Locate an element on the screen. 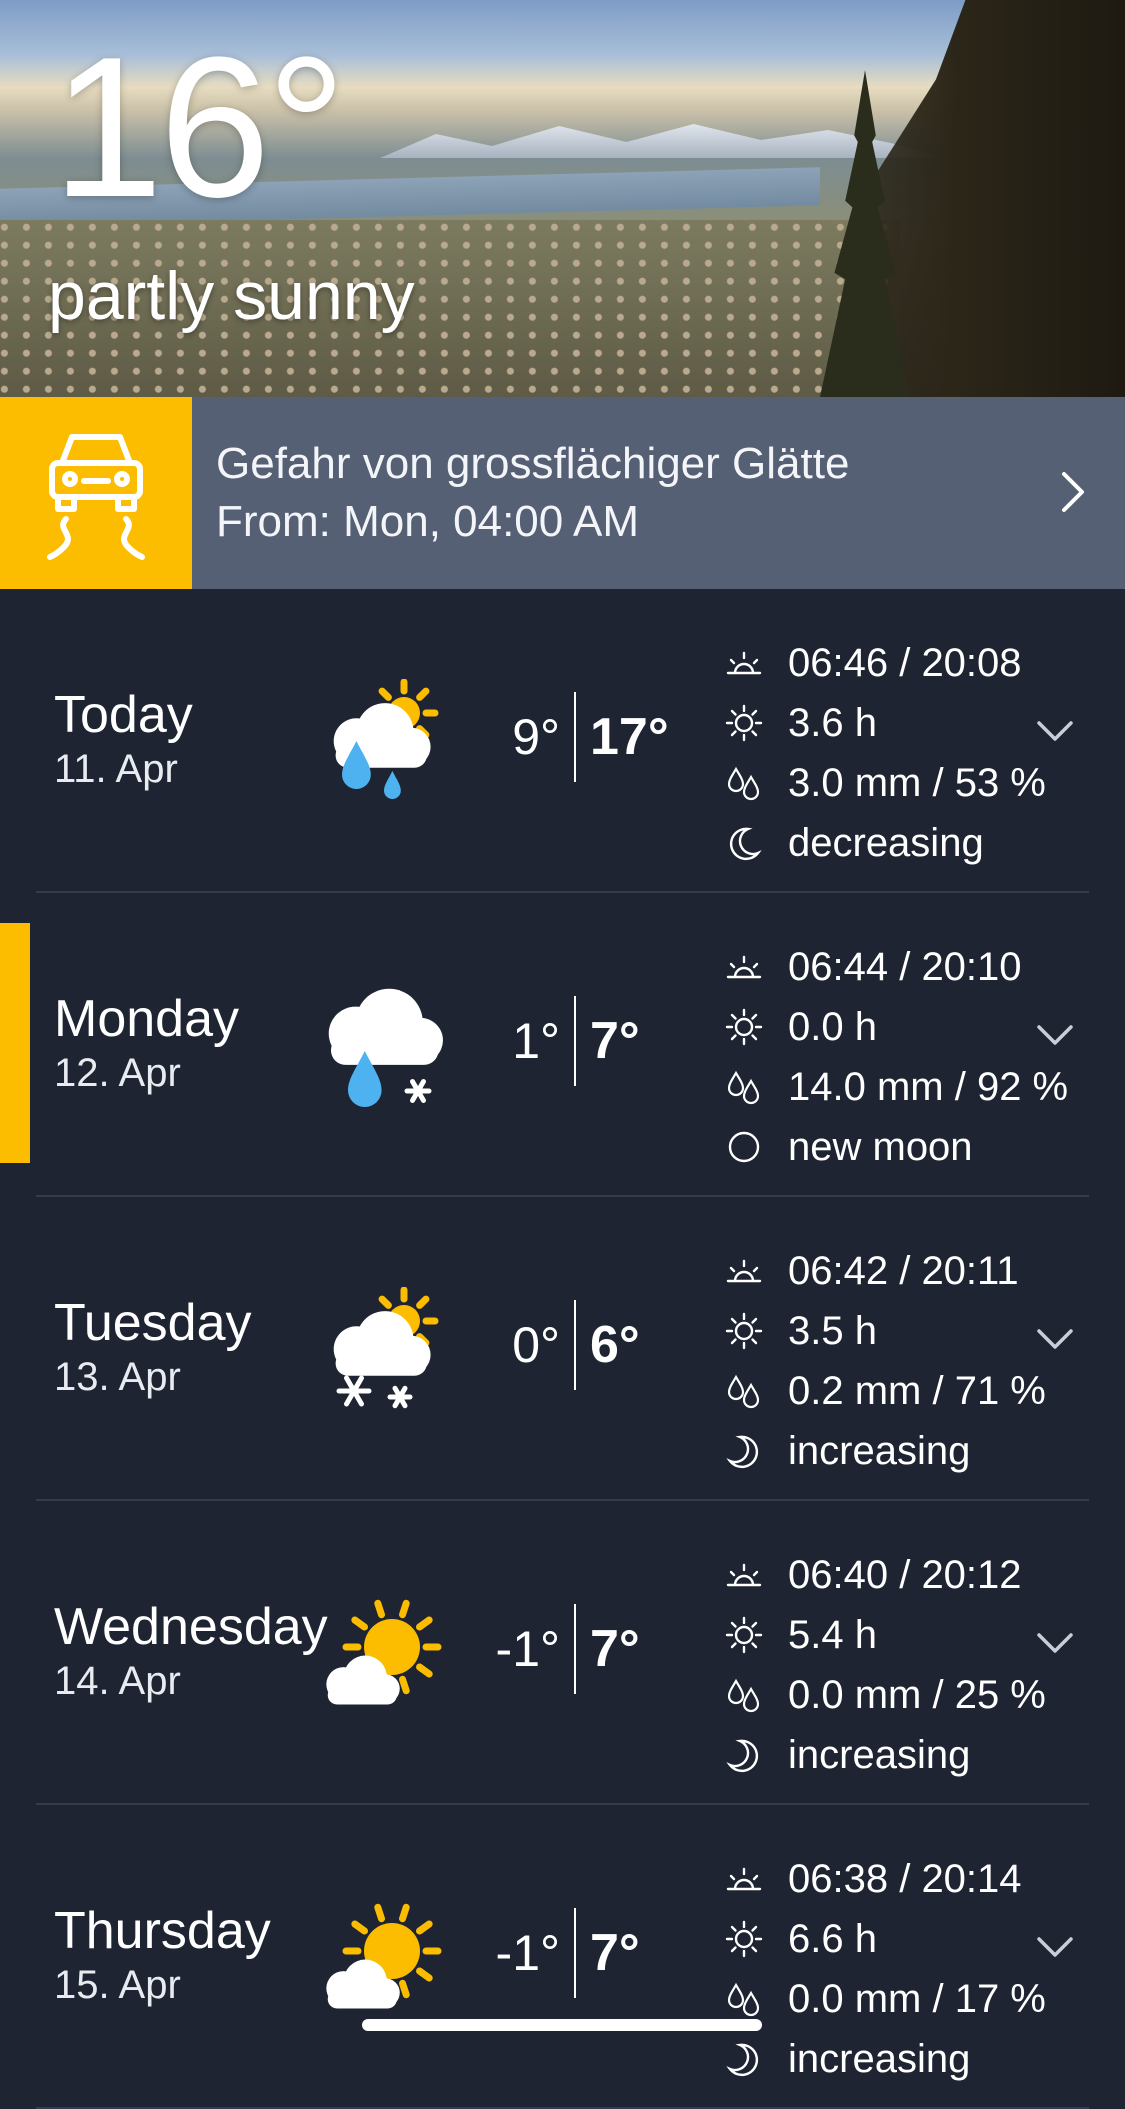 This screenshot has width=1125, height=2109. warning-icon-box is located at coordinates (96, 493).